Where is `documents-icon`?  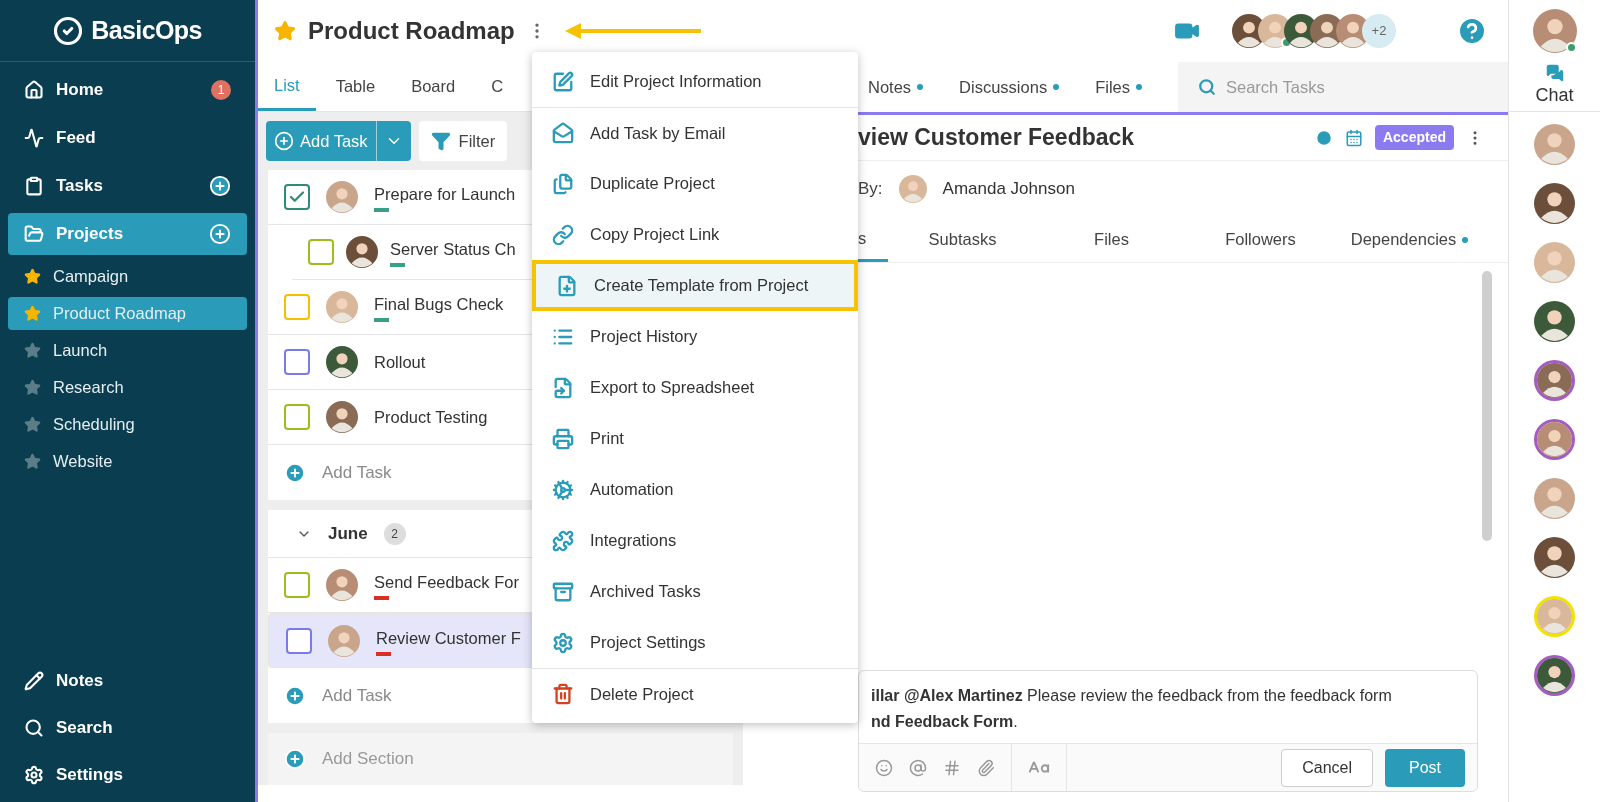 documents-icon is located at coordinates (563, 183).